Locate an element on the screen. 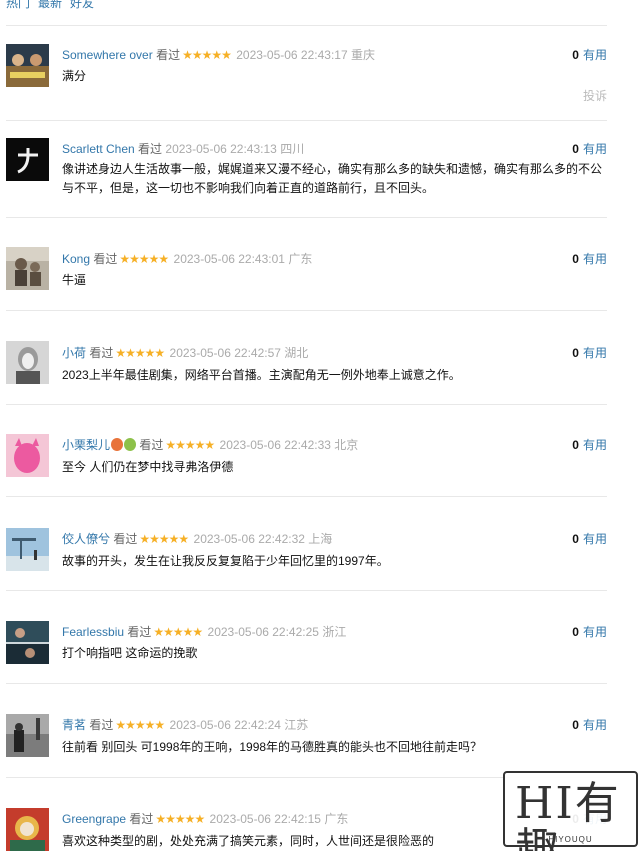  comment-time: 2023-05-06 22:42:25 is located at coordinates (263, 632).